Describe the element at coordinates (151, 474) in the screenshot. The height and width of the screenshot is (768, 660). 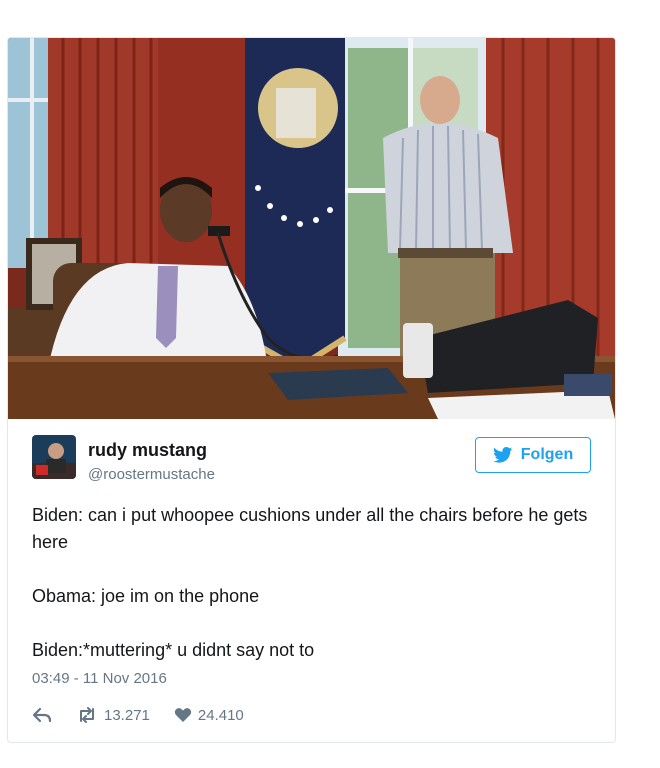
I see `user-handle: @roostermustache` at that location.